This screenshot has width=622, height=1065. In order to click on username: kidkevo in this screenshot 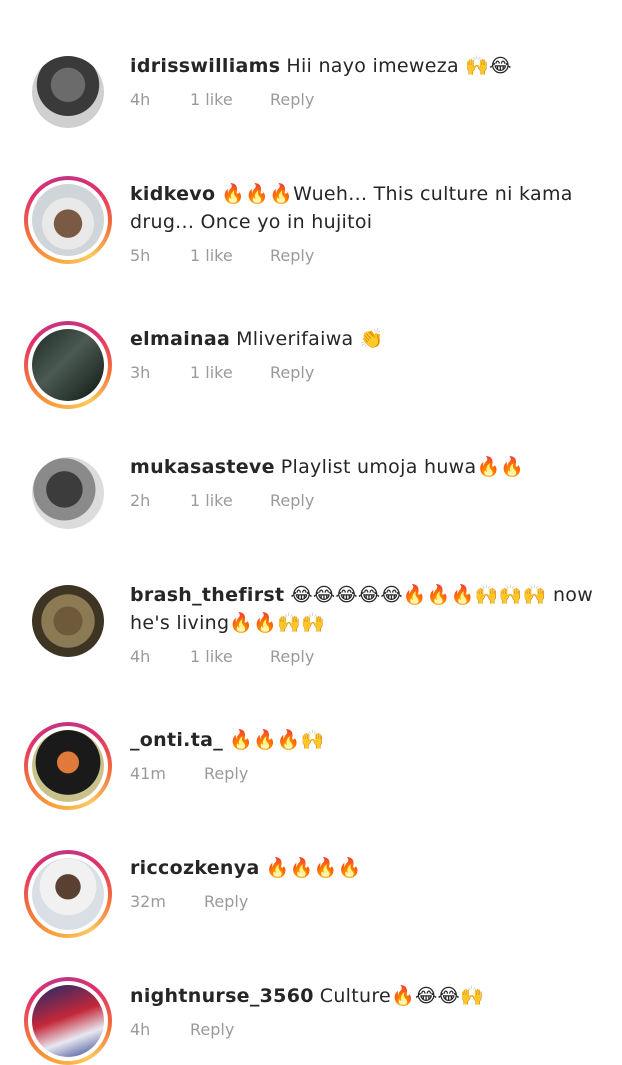, I will do `click(172, 194)`.